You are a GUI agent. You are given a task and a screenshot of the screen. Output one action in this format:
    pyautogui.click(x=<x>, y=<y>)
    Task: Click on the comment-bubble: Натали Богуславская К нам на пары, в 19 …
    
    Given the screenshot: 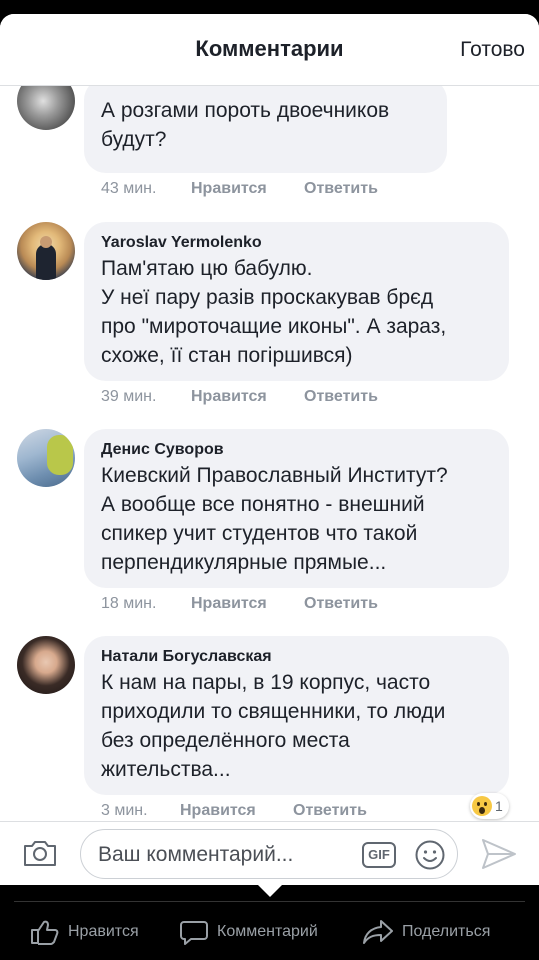 What is the action you would take?
    pyautogui.click(x=296, y=715)
    